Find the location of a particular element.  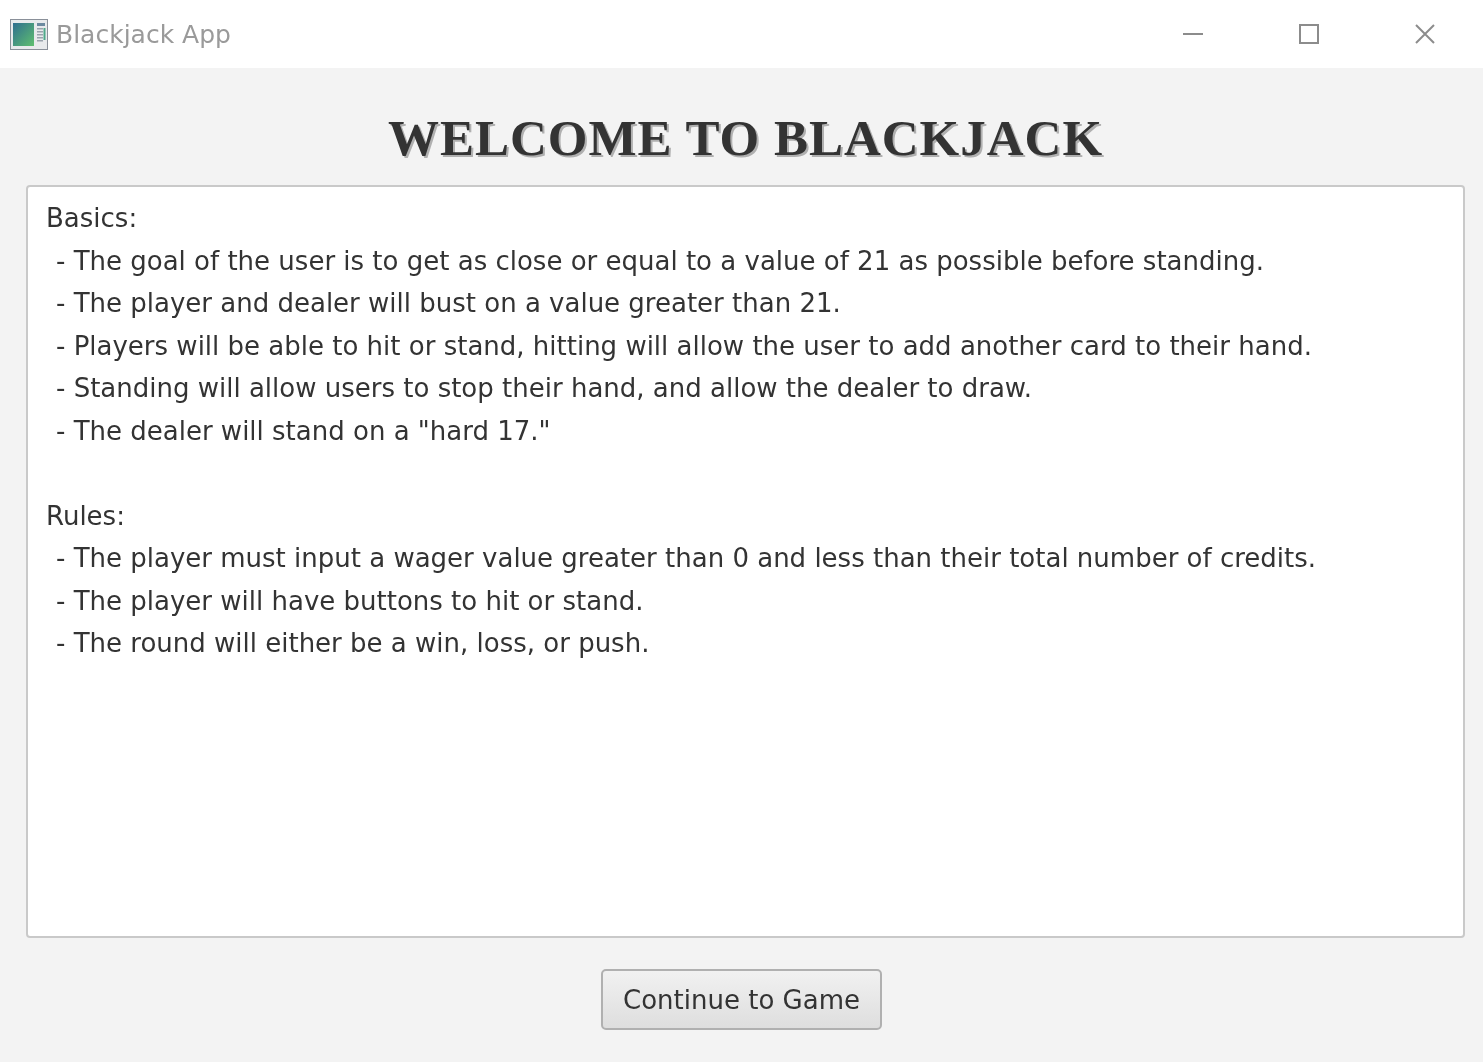

close-icon is located at coordinates (1425, 34).